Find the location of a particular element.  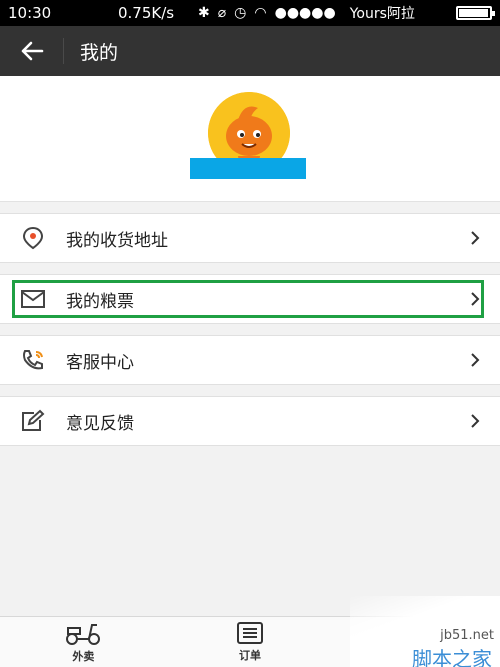

menu-item-feedback: 意见反馈 is located at coordinates (250, 421).